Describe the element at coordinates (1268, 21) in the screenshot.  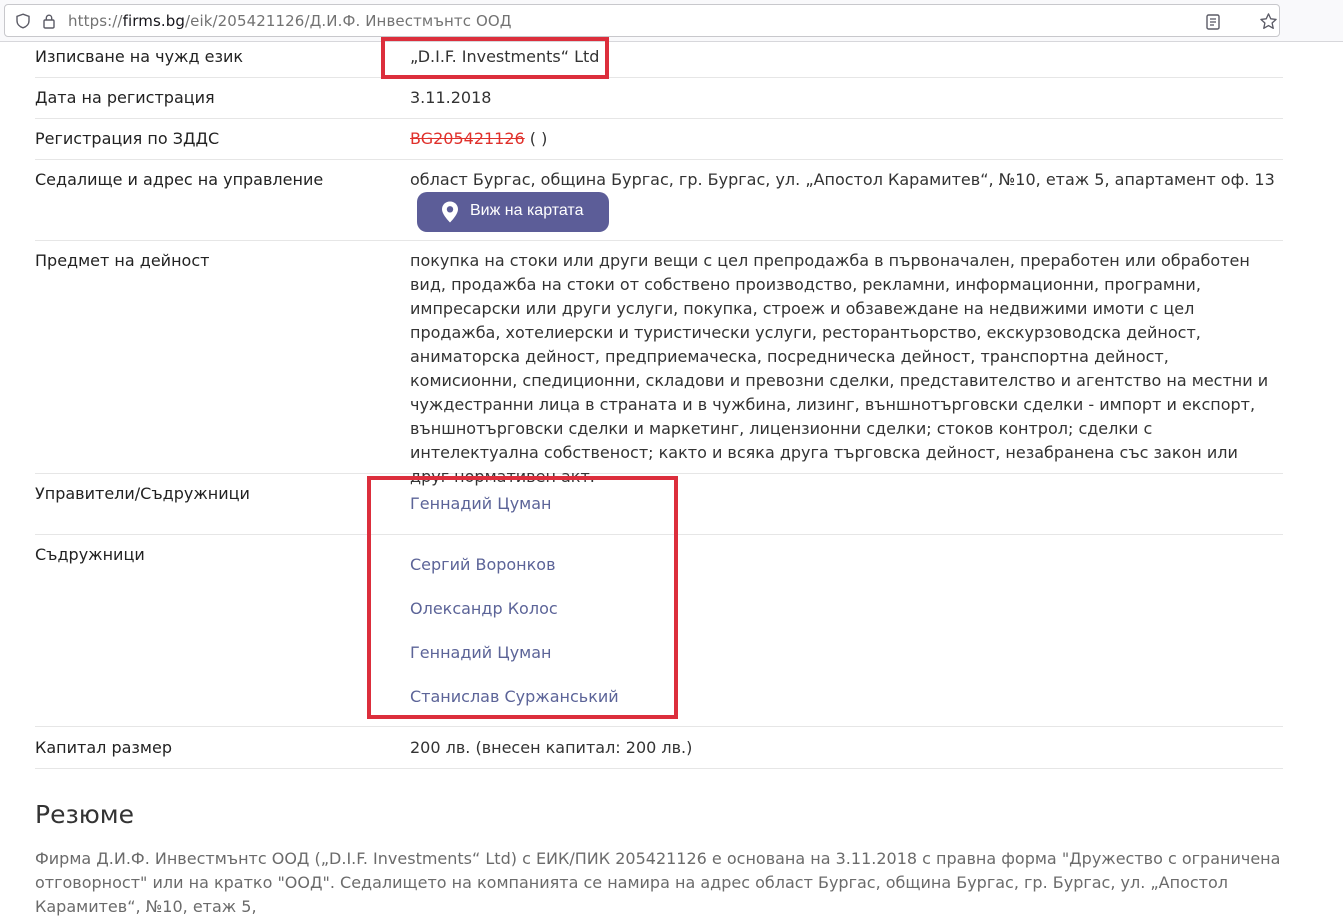
I see `bookmark-star-icon` at that location.